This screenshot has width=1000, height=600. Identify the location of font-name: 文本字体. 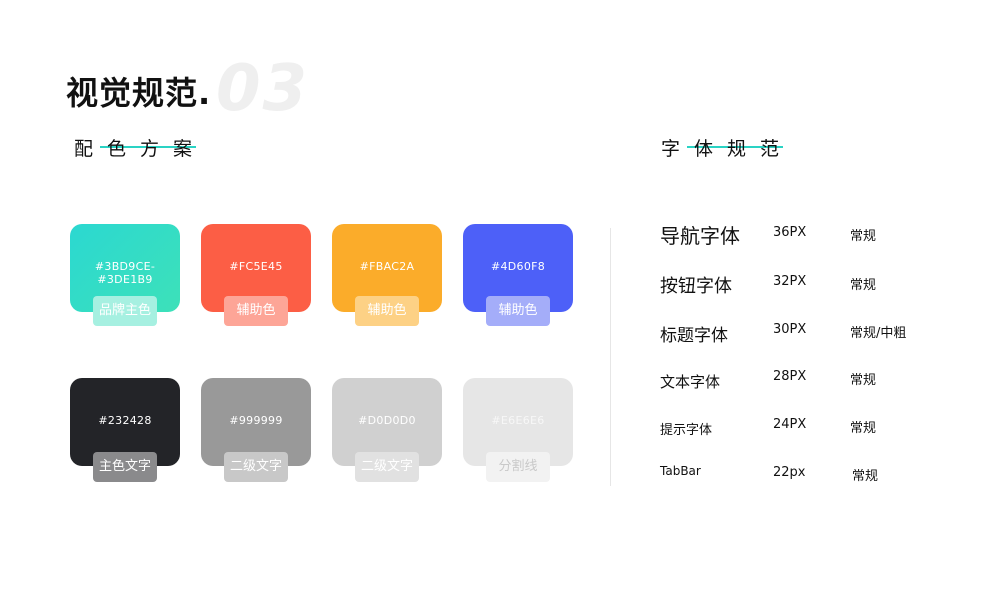
(690, 382).